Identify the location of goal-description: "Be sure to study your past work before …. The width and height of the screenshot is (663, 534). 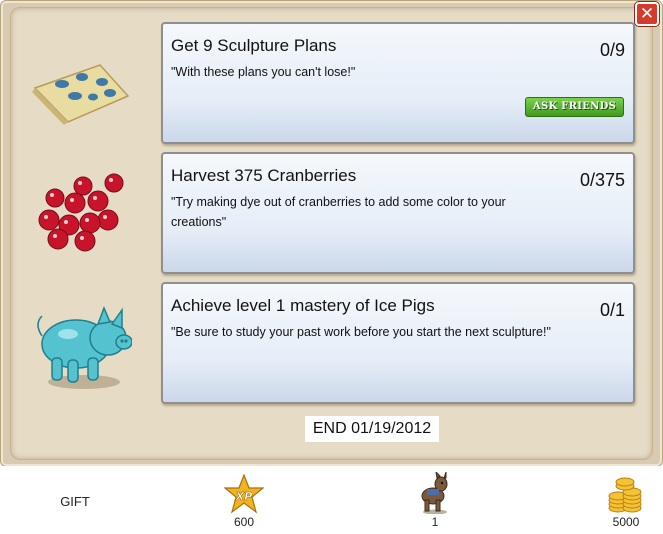
(361, 332).